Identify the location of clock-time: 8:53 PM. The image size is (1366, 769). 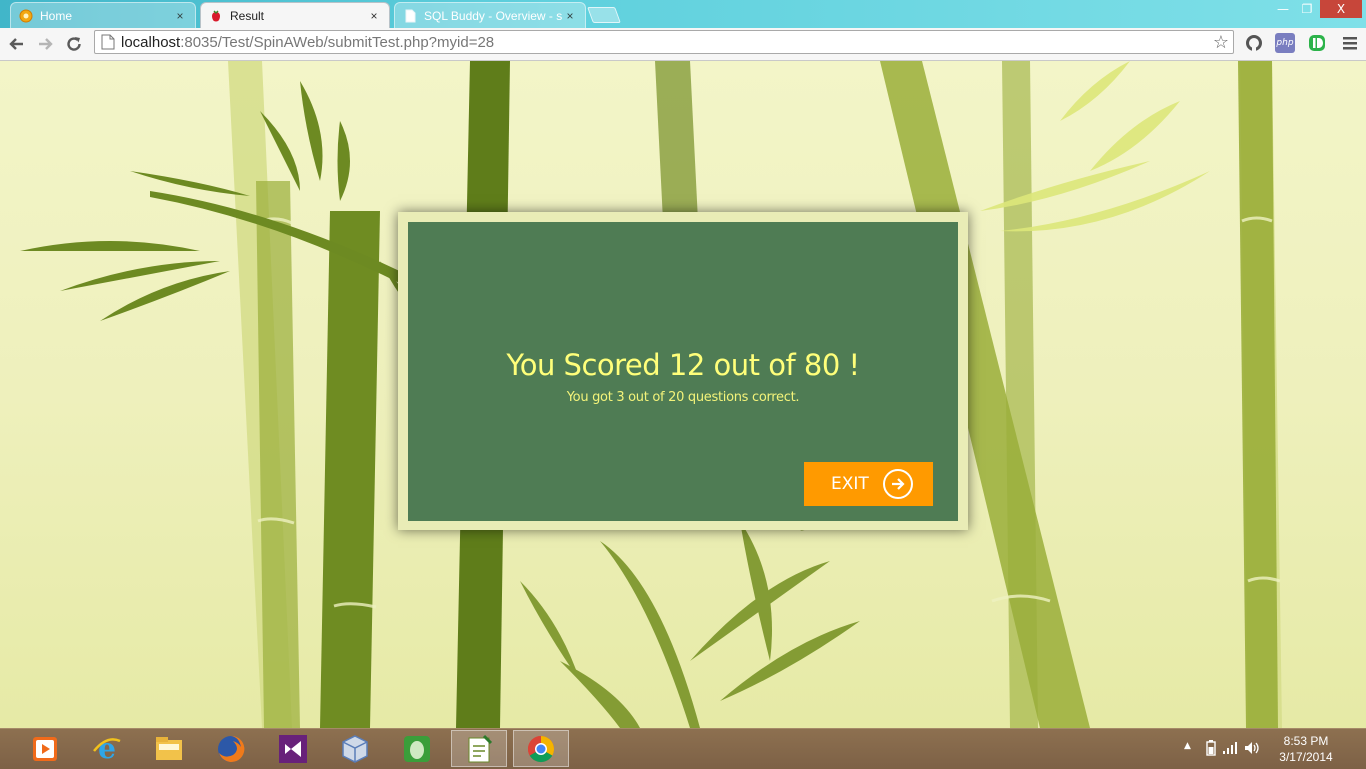
(1306, 741).